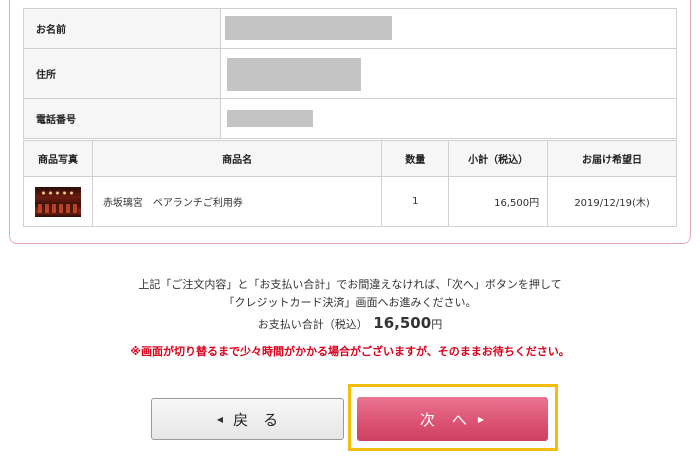 The image size is (700, 456). What do you see at coordinates (256, 419) in the screenshot?
I see `back-button-label: 戻 る` at bounding box center [256, 419].